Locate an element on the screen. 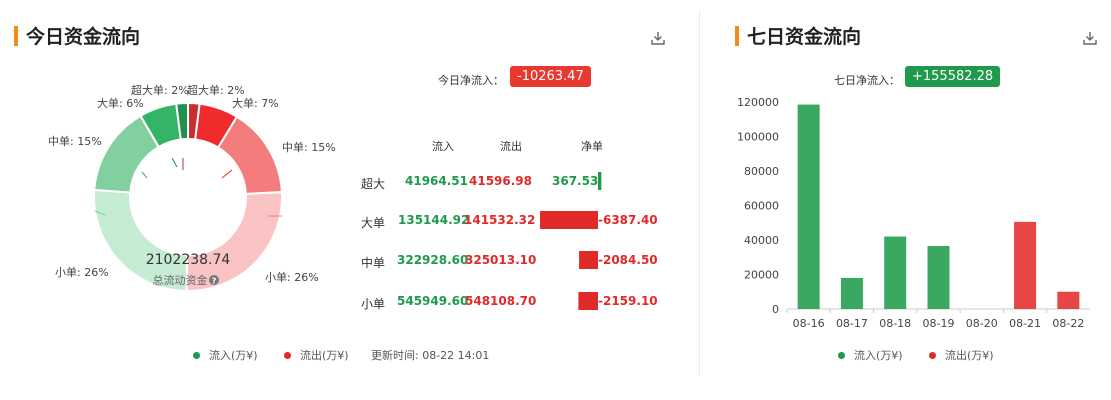  update-time: 更新时间: 08-22 14:01 is located at coordinates (430, 355).